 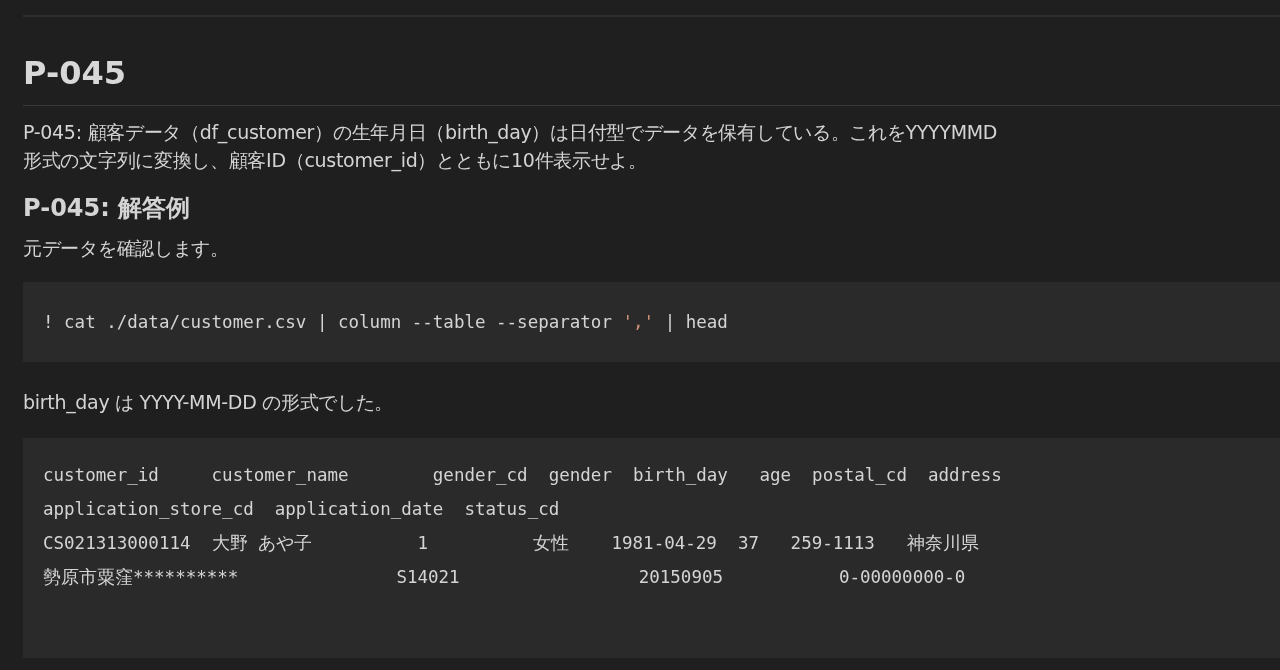 I want to click on output-line: 勢原市粟窪********** S14021 20150905 0-00000000-0, so click(x=504, y=577).